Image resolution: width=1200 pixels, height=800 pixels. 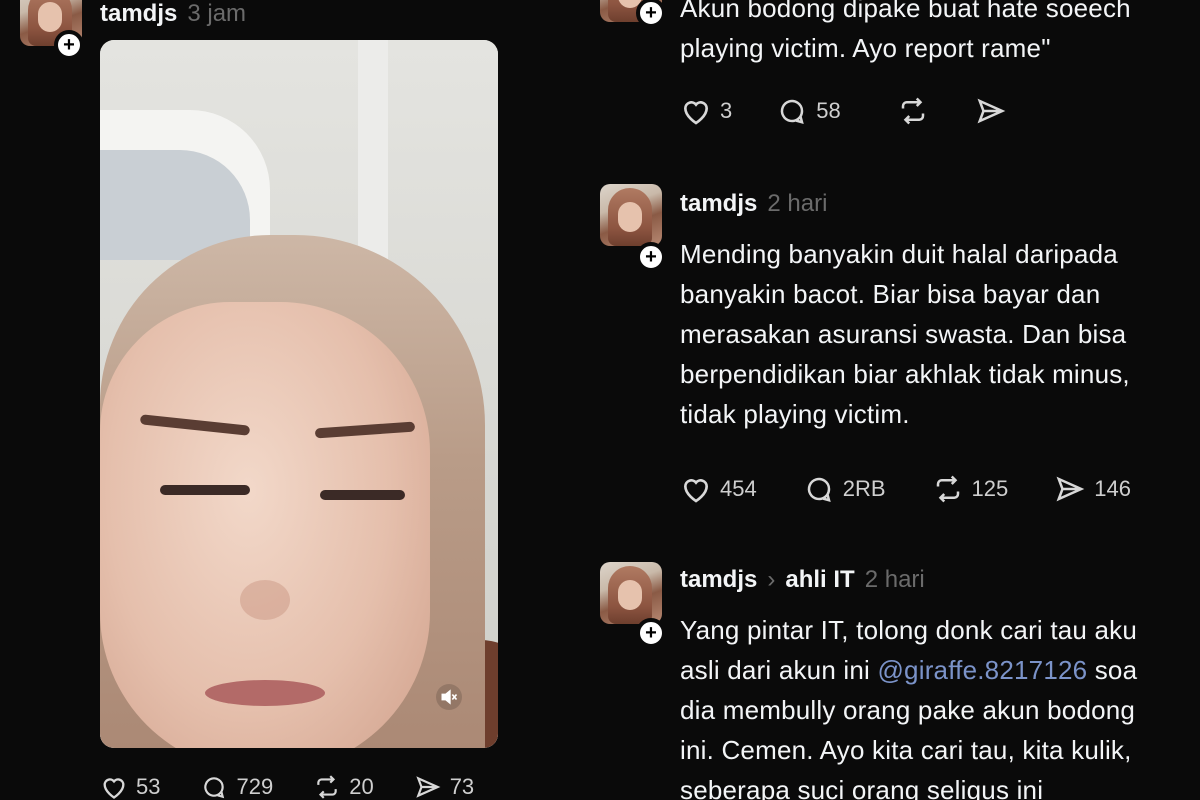 I want to click on post-header: tamdjs 3 jam, so click(x=173, y=14).